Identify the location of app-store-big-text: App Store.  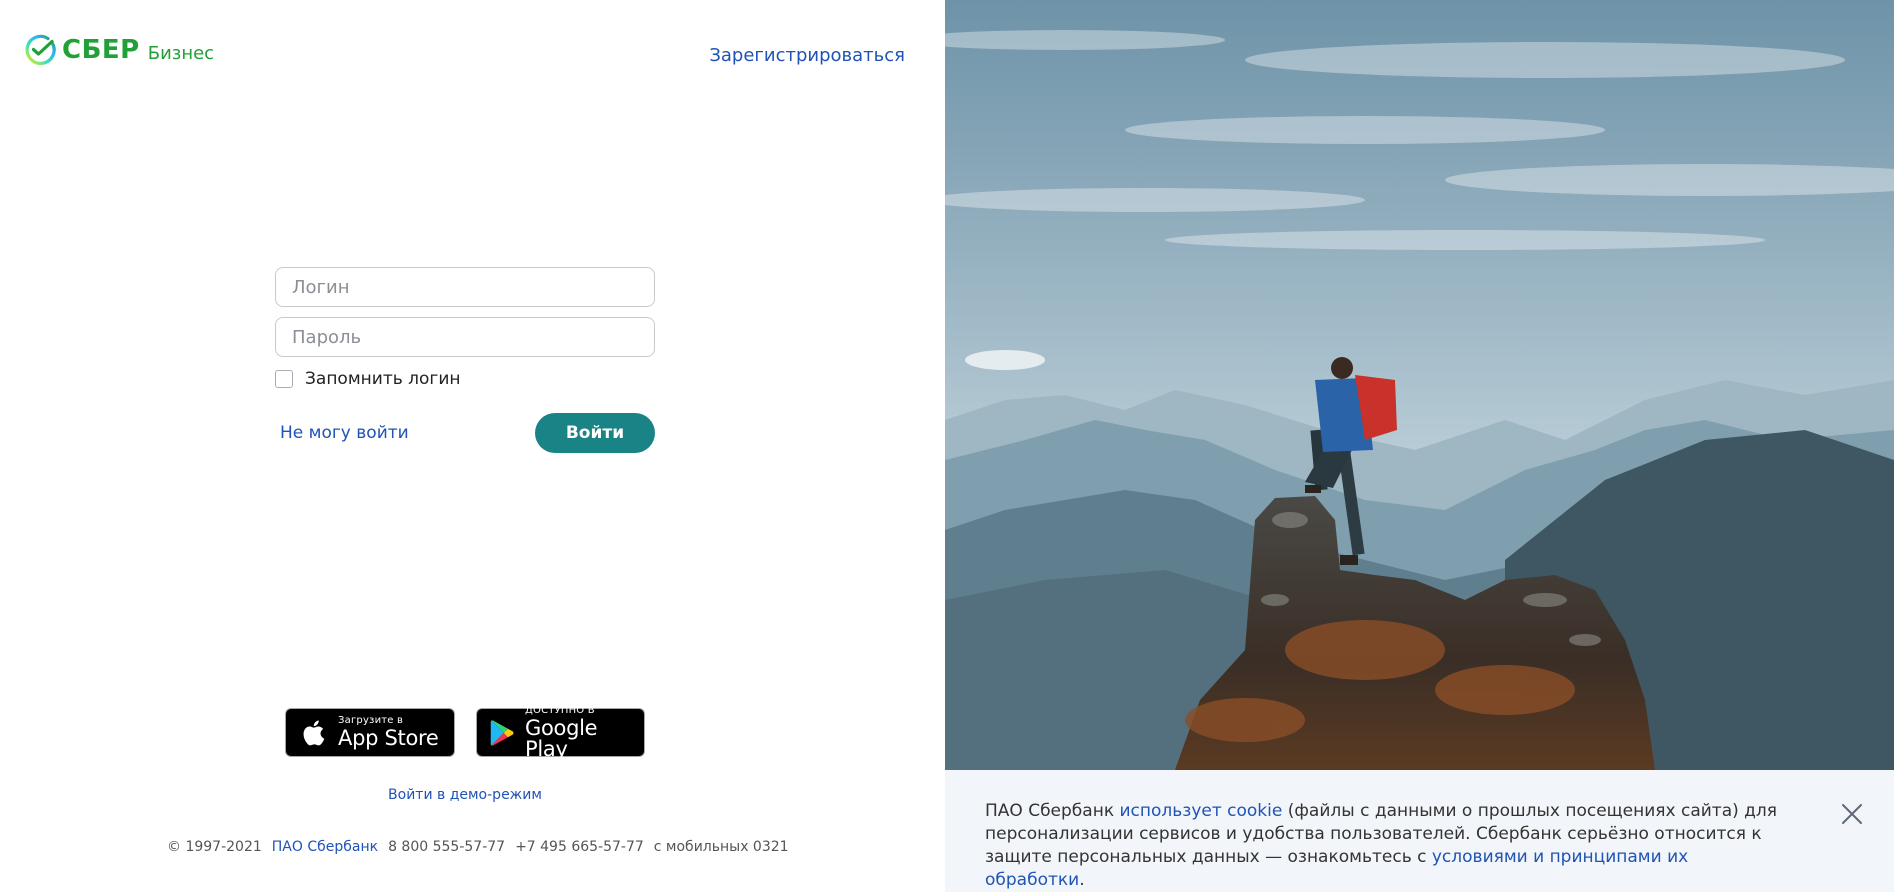
(388, 738).